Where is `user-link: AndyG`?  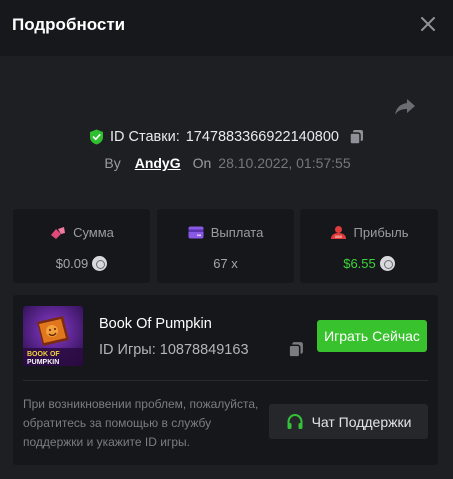
user-link: AndyG is located at coordinates (158, 163).